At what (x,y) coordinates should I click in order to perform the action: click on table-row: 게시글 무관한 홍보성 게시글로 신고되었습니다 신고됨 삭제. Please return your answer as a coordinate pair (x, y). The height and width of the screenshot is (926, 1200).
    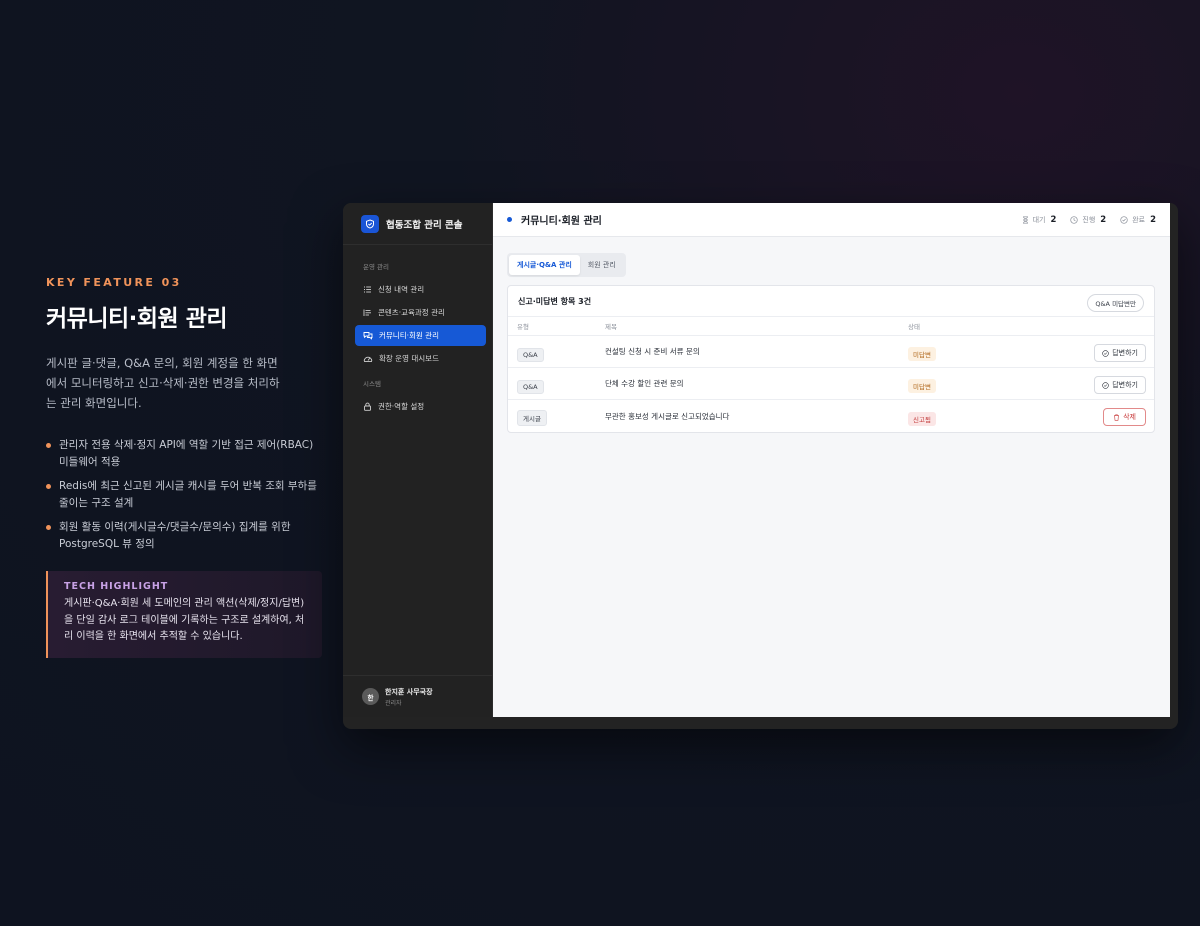
    Looking at the image, I should click on (831, 416).